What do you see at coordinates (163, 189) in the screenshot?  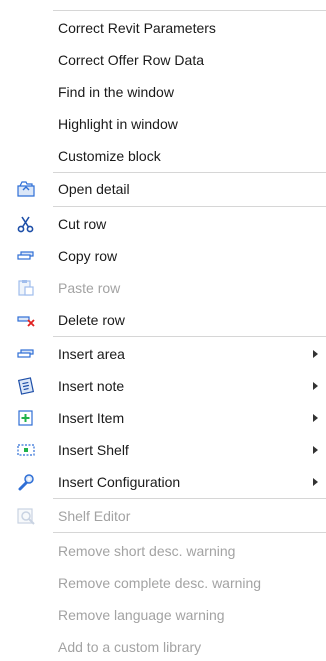 I see `menu-item-open-detail: Open detail` at bounding box center [163, 189].